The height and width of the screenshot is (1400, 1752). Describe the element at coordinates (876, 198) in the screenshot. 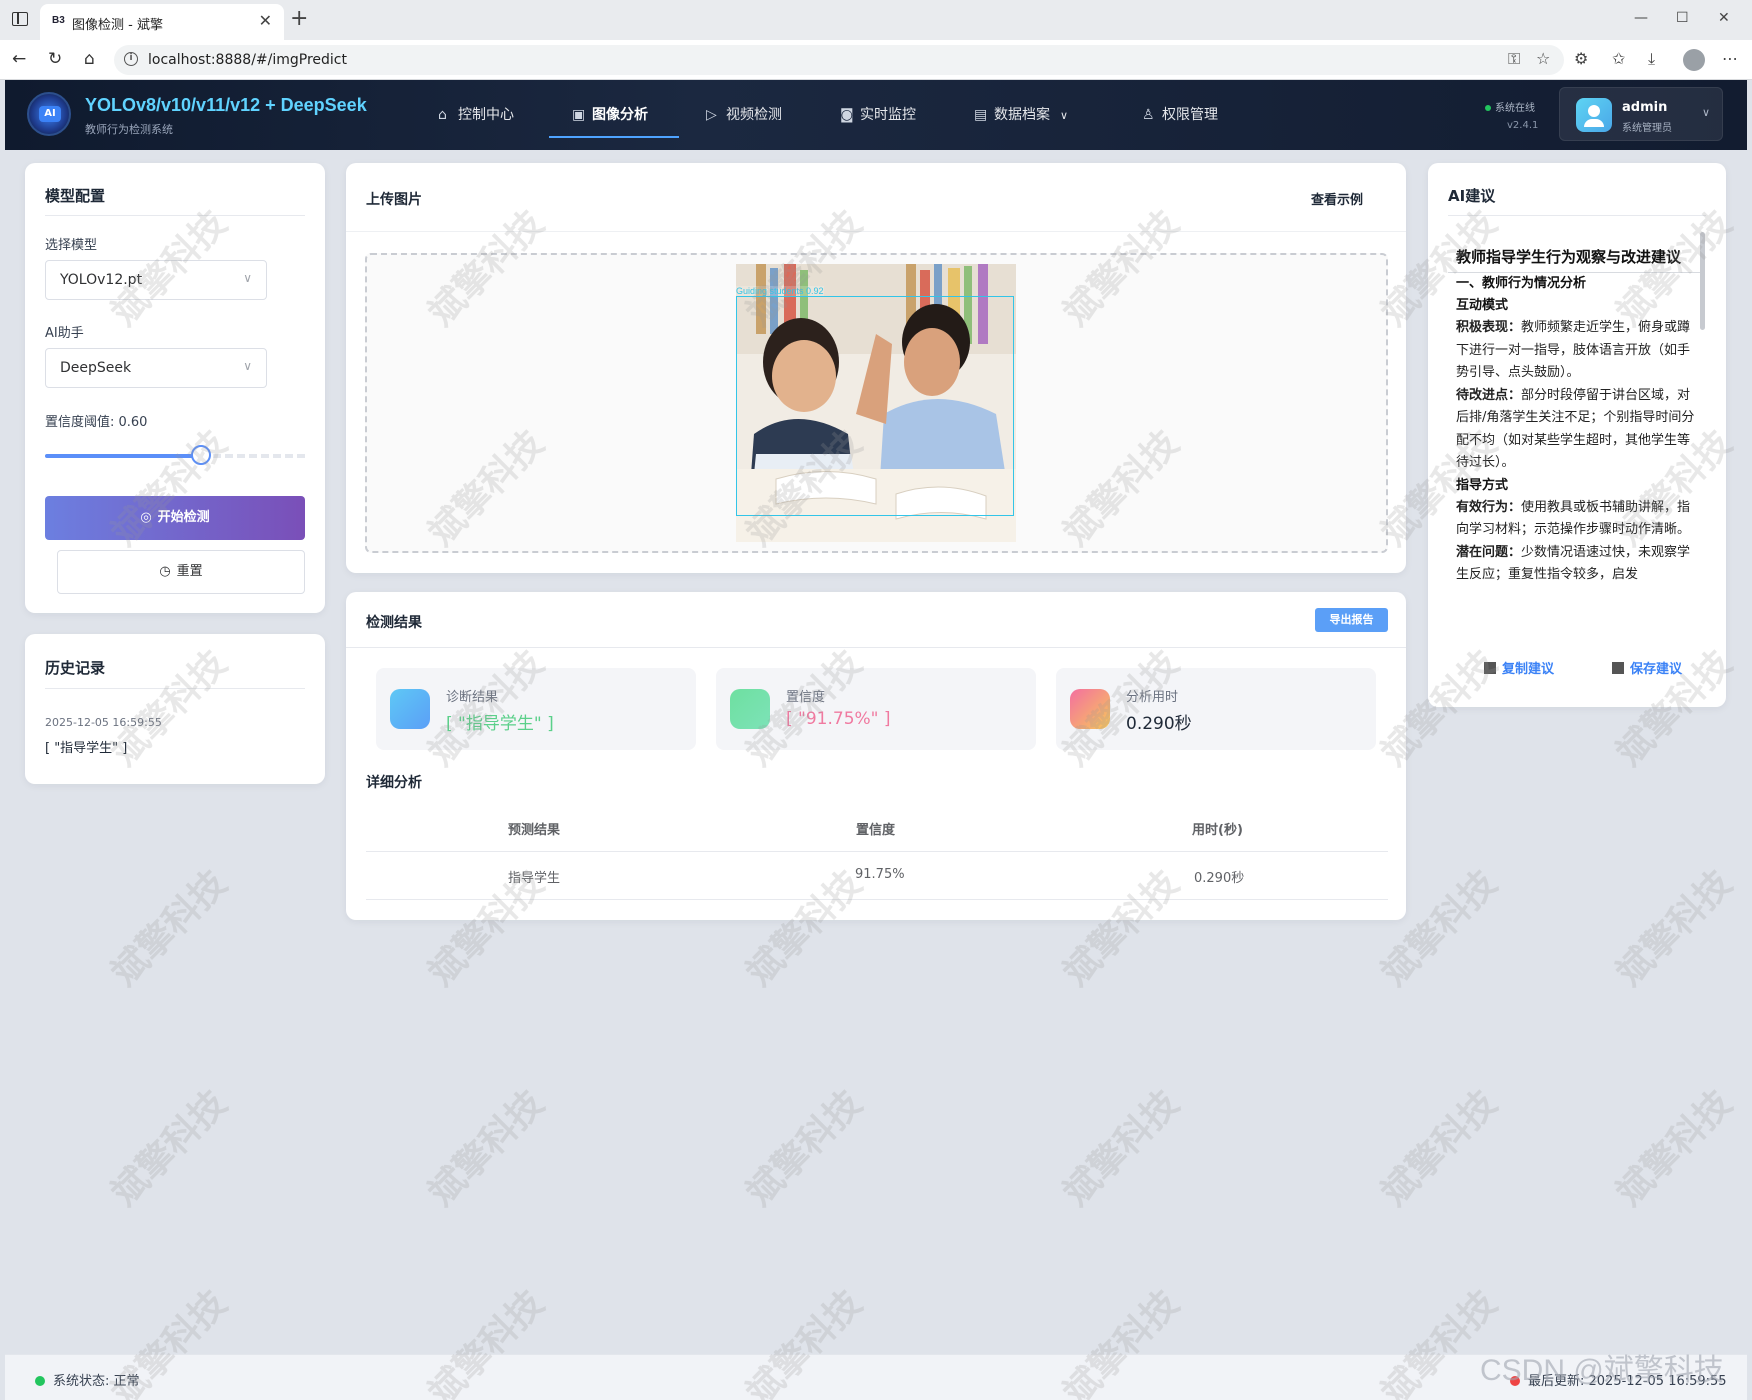

I see `upload-header: 上传图片 查看示例` at that location.